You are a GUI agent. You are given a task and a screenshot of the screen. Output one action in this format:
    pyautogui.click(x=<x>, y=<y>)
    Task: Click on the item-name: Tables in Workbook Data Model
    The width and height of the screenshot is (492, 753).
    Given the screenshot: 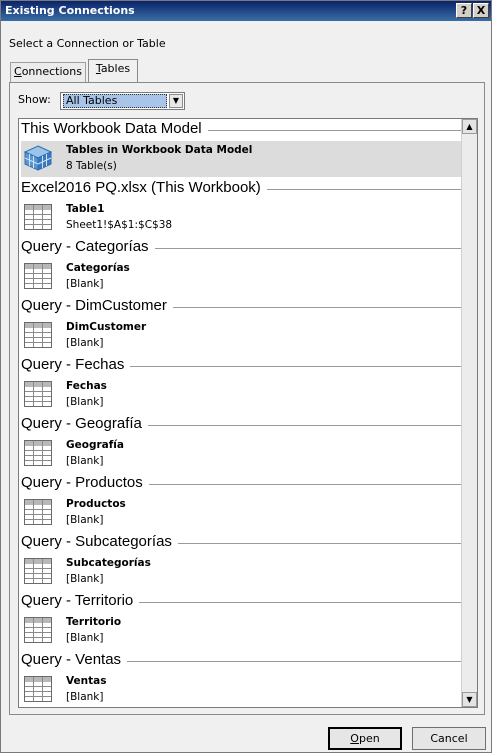 What is the action you would take?
    pyautogui.click(x=159, y=150)
    